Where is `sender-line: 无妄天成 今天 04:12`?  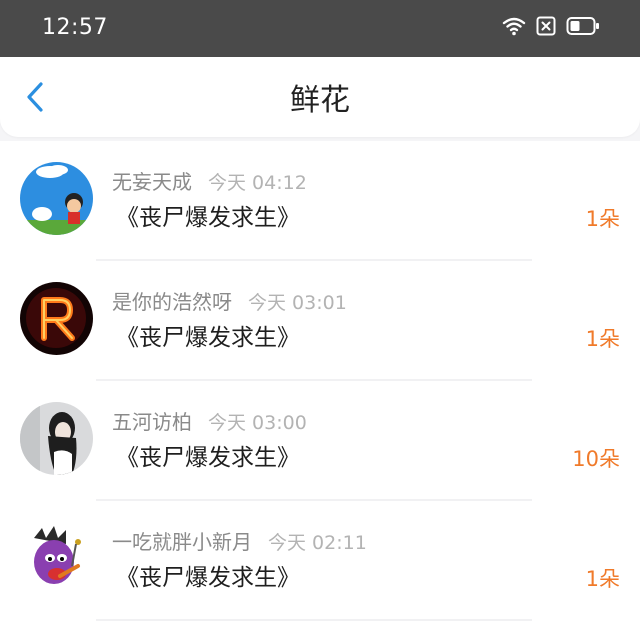
sender-line: 无妄天成 今天 04:12 is located at coordinates (209, 182).